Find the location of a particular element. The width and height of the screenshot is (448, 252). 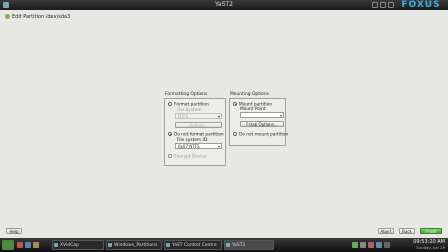

taskbar-item-windows-partitions: Windows_Partitions is located at coordinates (134, 245).